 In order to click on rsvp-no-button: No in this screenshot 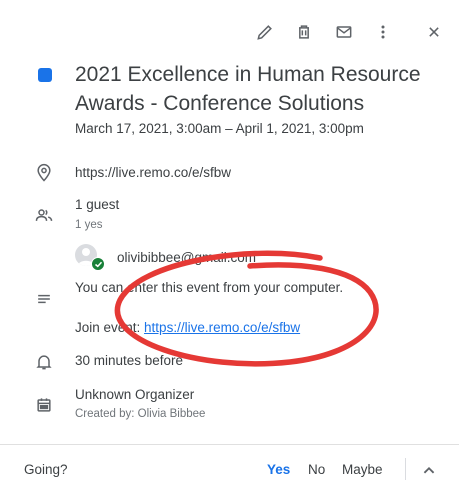, I will do `click(316, 469)`.